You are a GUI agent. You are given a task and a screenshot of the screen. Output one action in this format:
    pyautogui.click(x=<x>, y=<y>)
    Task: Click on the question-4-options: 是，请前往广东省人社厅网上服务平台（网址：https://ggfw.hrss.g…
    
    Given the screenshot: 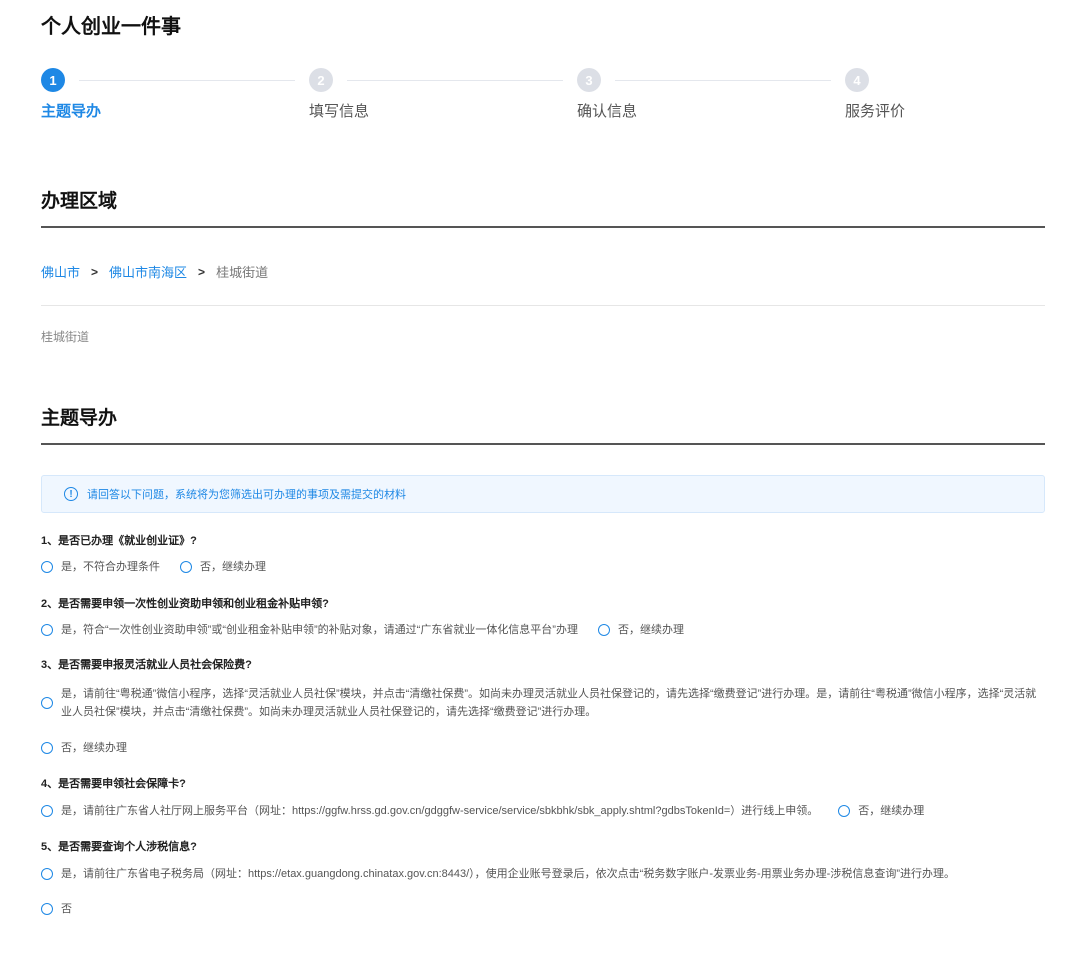 What is the action you would take?
    pyautogui.click(x=543, y=811)
    